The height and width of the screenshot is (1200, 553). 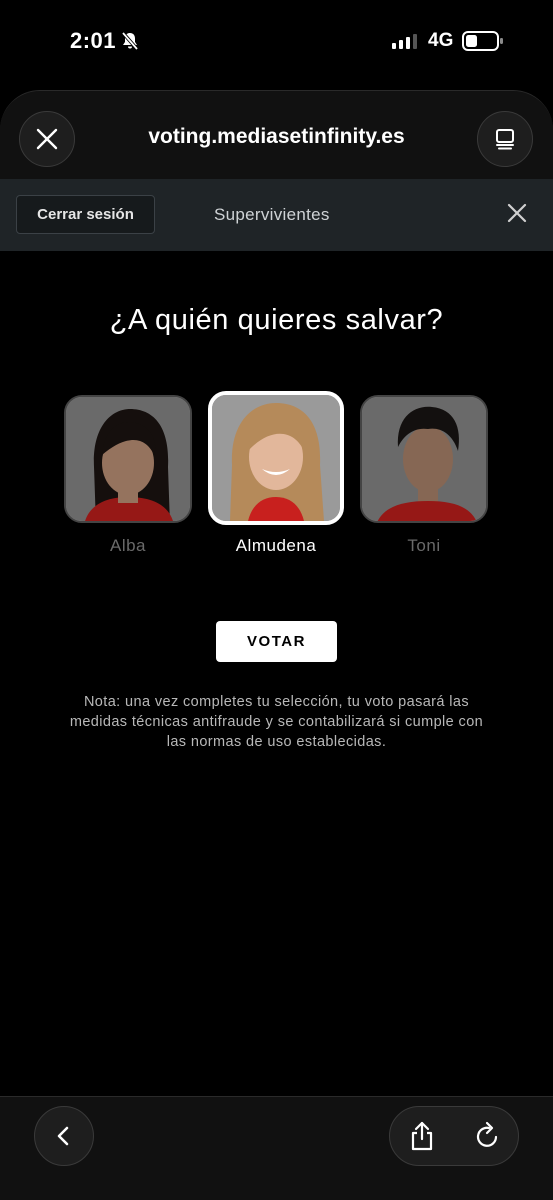 What do you see at coordinates (276, 1148) in the screenshot?
I see `browser-bottom-bar` at bounding box center [276, 1148].